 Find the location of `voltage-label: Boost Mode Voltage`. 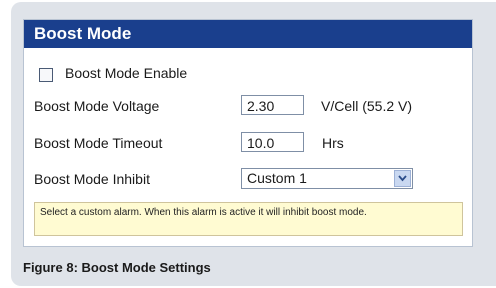

voltage-label: Boost Mode Voltage is located at coordinates (97, 106).